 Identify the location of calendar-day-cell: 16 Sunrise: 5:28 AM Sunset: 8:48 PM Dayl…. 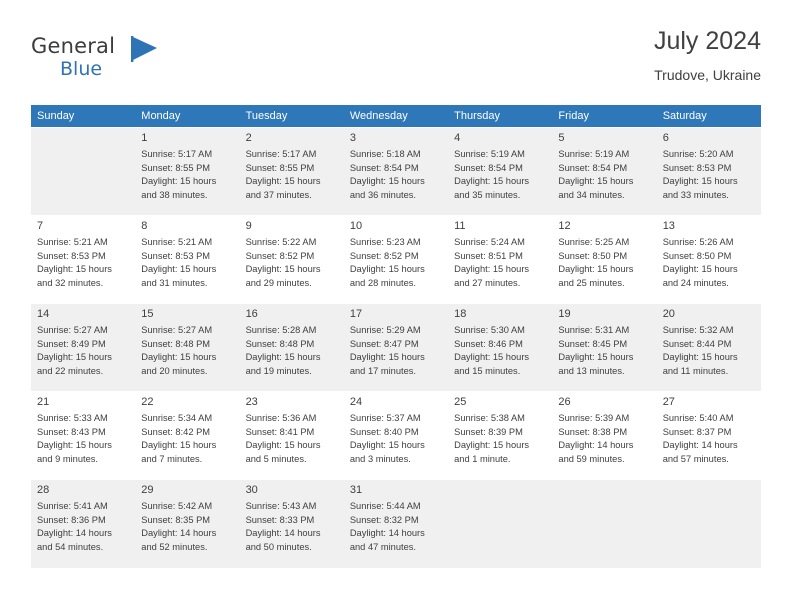
(291, 347).